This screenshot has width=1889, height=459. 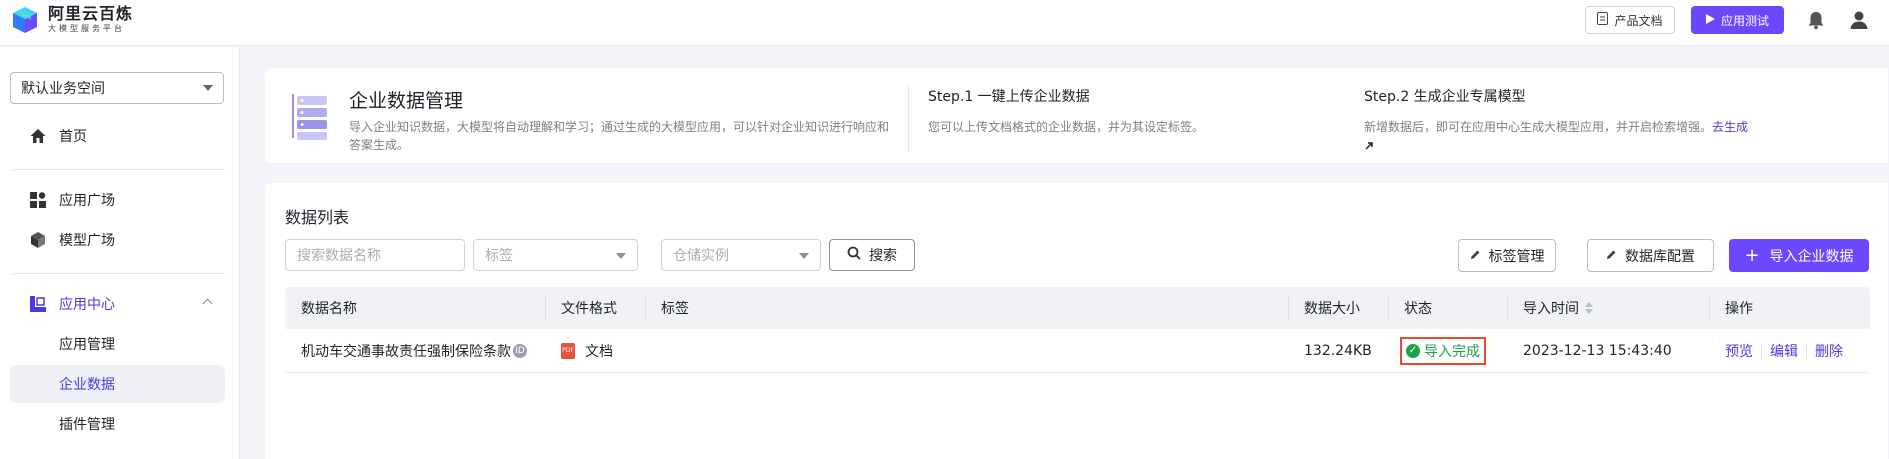 I want to click on db-config-button: 数据库配置, so click(x=1650, y=255).